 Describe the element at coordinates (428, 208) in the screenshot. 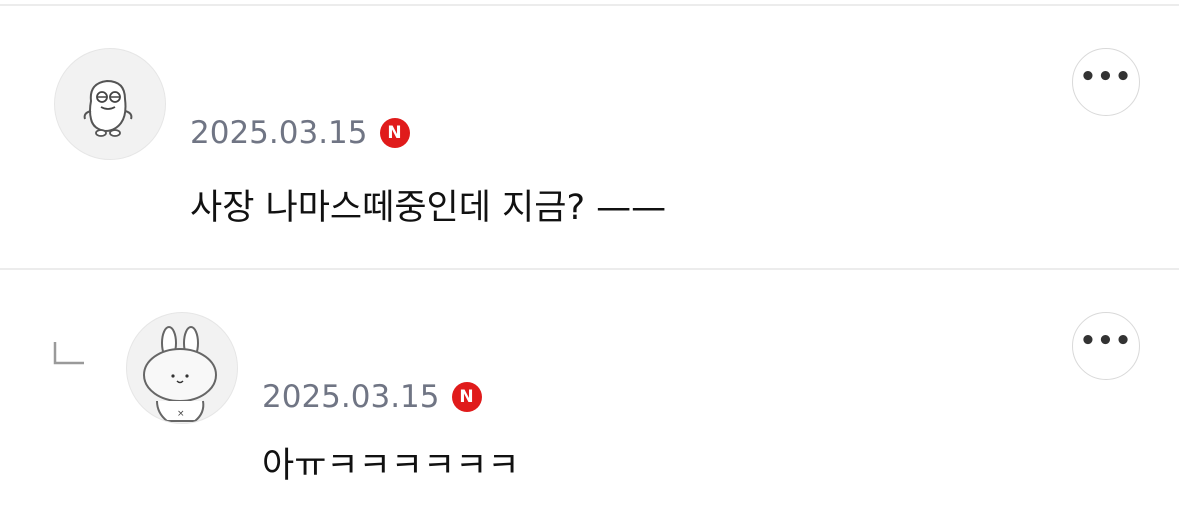

I see `comment-text: 사장 나마스떼중인데 지금? ——` at that location.